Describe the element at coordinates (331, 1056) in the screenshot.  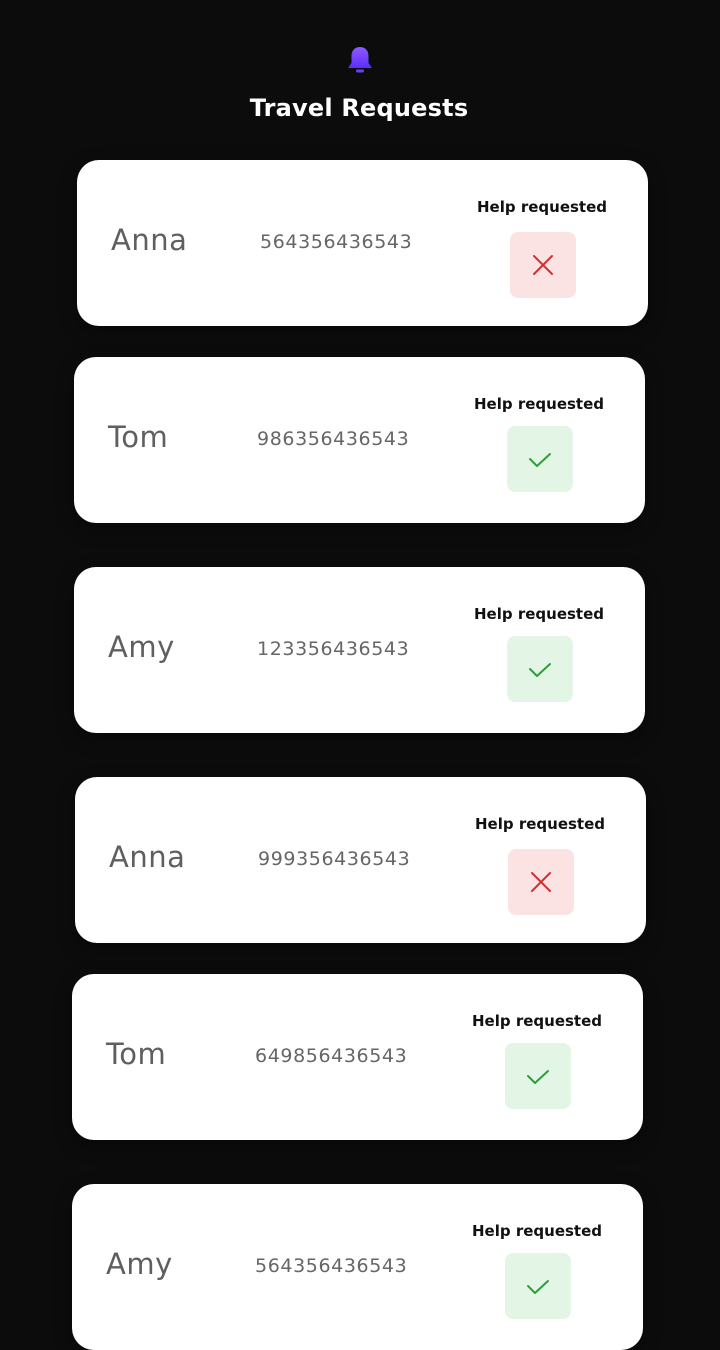
I see `traveler-number: 649856436543` at that location.